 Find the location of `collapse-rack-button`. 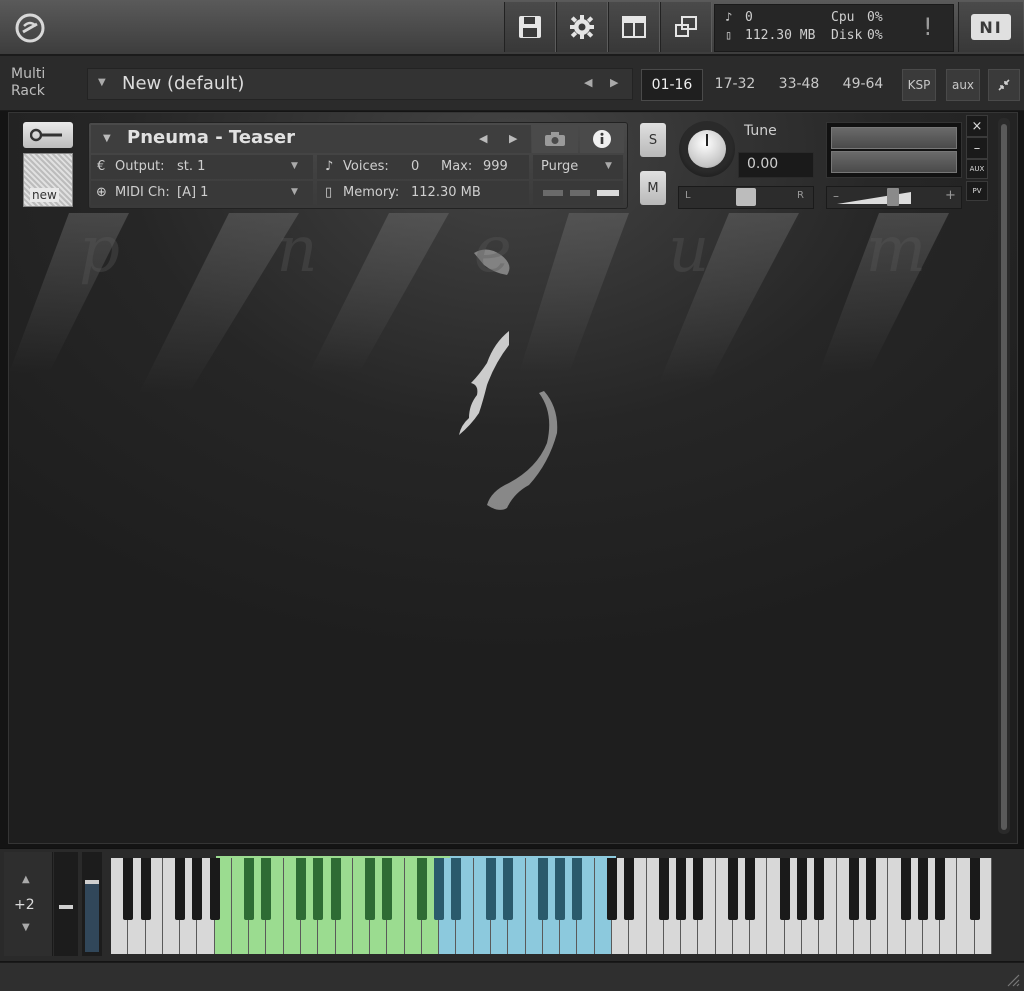

collapse-rack-button is located at coordinates (1004, 85).